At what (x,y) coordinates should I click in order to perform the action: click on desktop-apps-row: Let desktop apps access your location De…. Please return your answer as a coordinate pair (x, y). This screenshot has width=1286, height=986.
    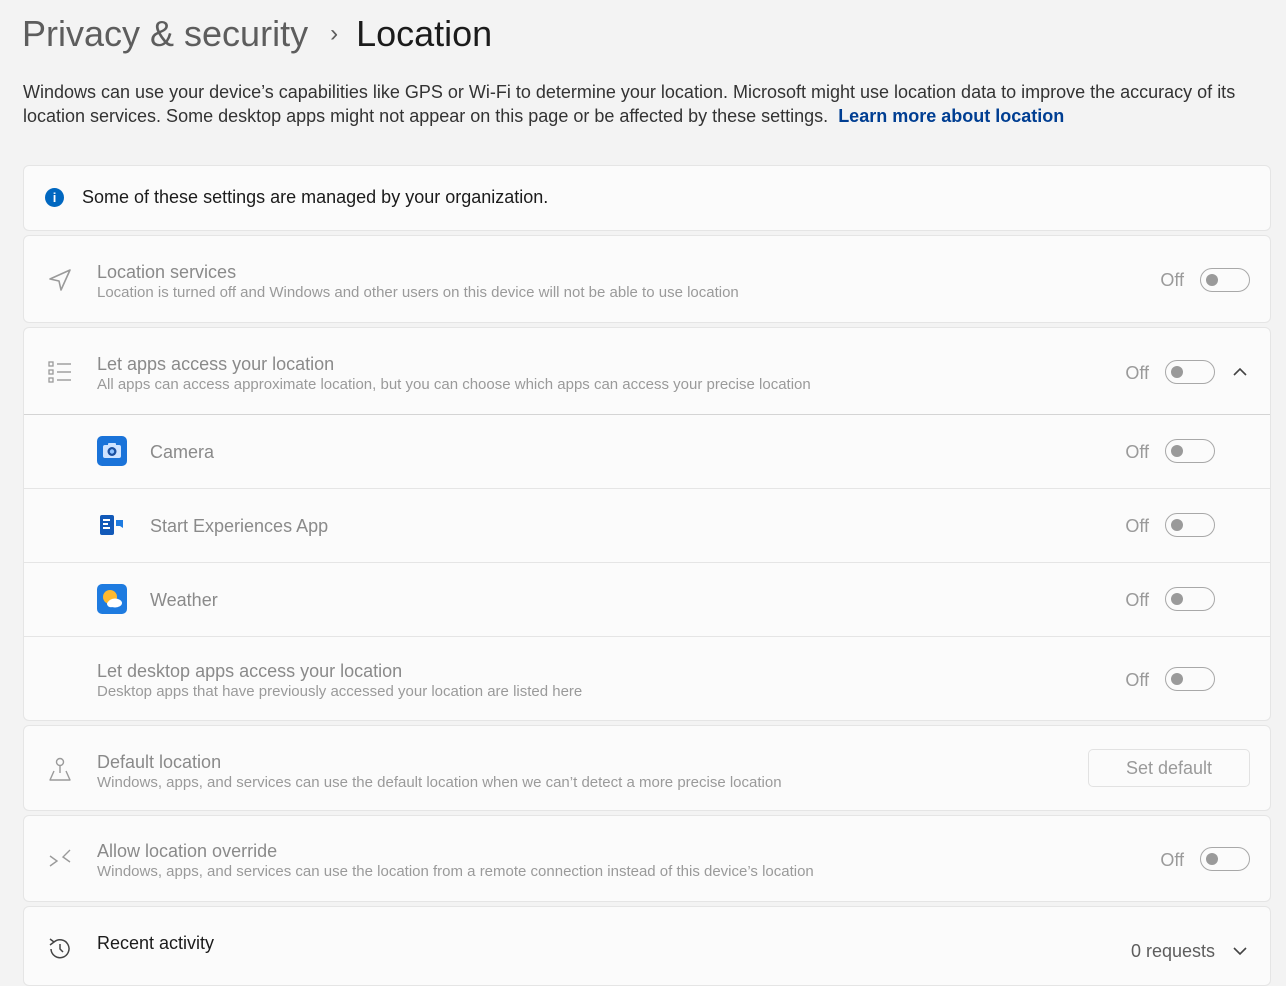
    Looking at the image, I should click on (647, 679).